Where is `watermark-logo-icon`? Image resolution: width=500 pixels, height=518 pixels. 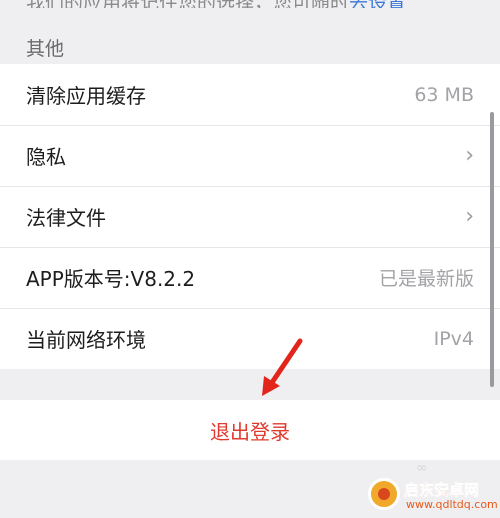
watermark-logo-icon is located at coordinates (384, 494).